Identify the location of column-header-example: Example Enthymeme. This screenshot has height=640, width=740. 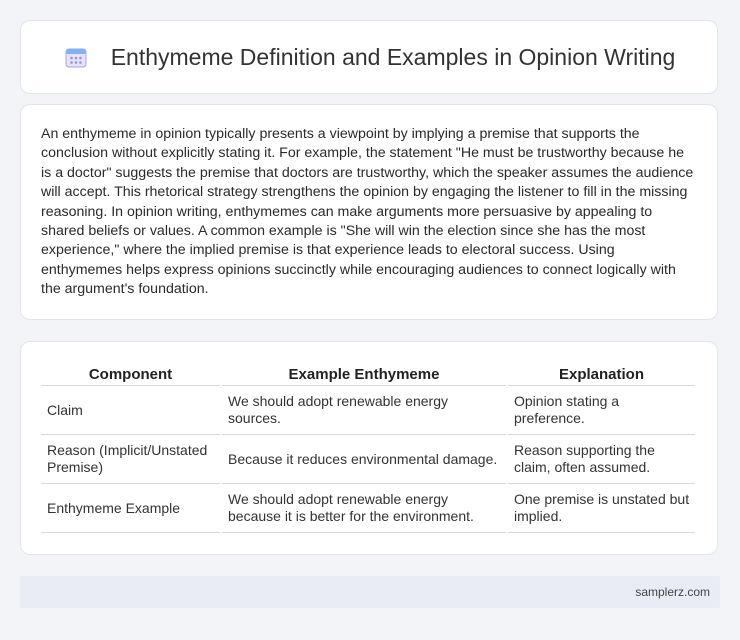
(364, 373).